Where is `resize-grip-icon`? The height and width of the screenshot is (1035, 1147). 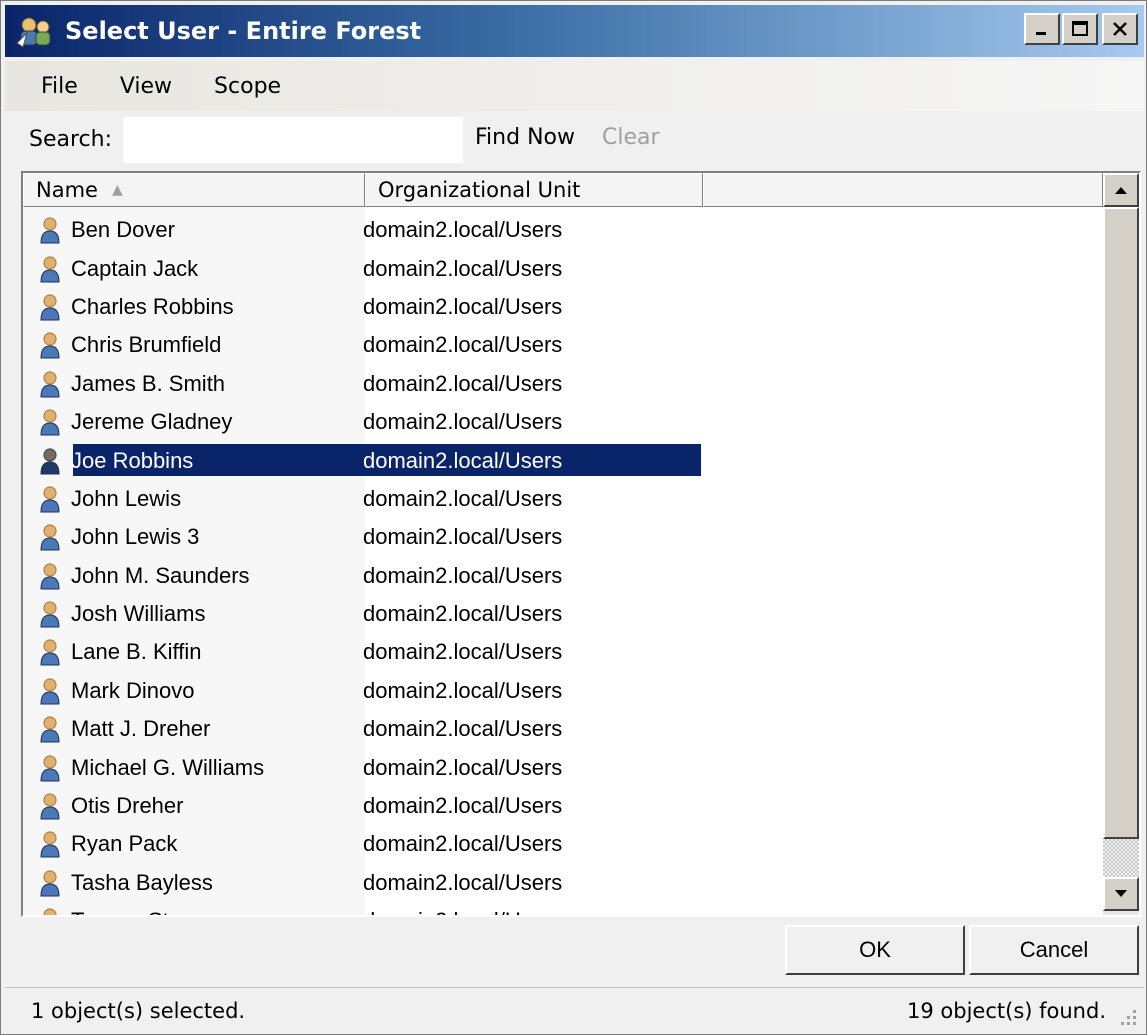 resize-grip-icon is located at coordinates (1127, 1016).